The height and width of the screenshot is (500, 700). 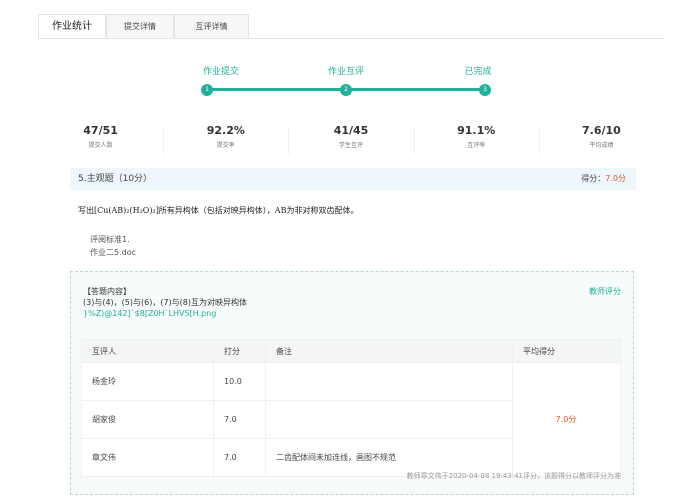 I want to click on stat-label: 互评率, so click(x=476, y=145).